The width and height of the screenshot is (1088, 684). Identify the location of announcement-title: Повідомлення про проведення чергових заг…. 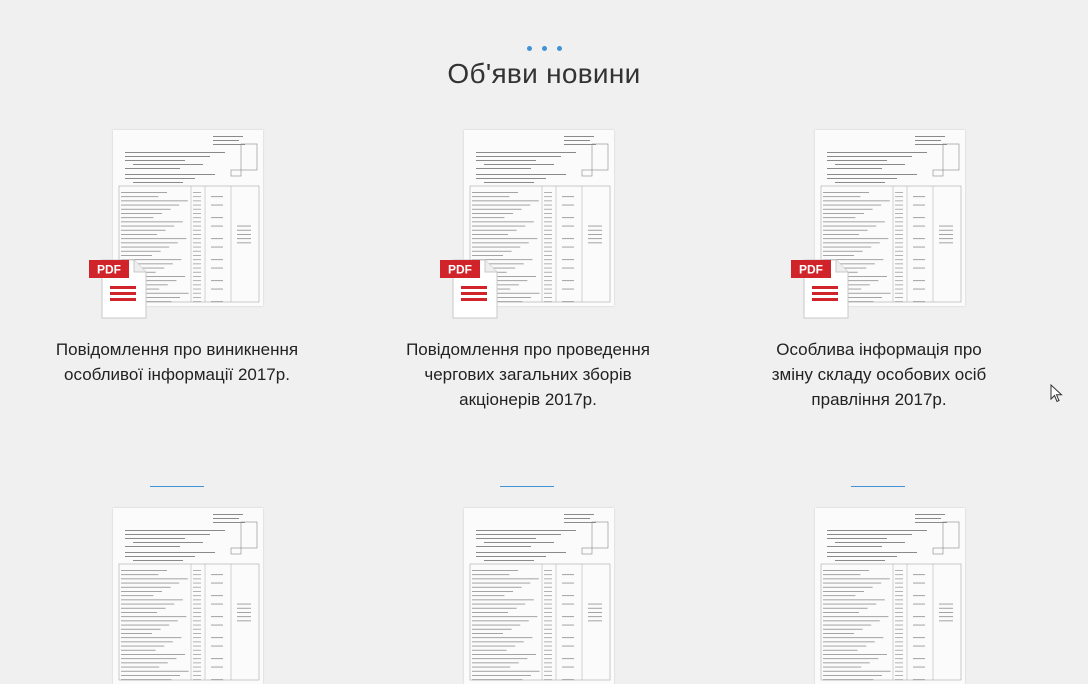
(528, 374).